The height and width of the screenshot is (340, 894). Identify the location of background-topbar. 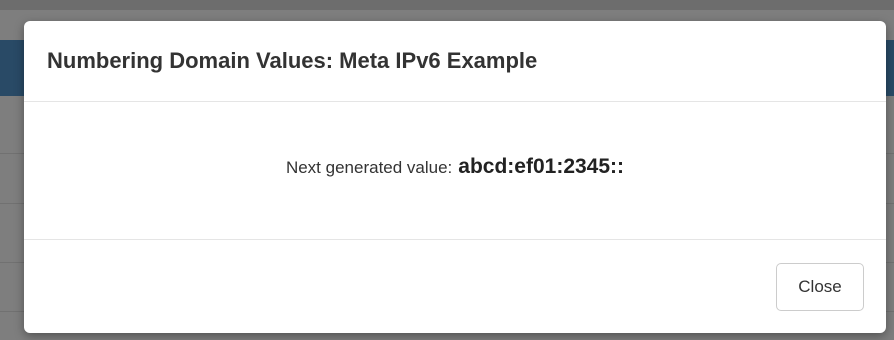
(447, 5).